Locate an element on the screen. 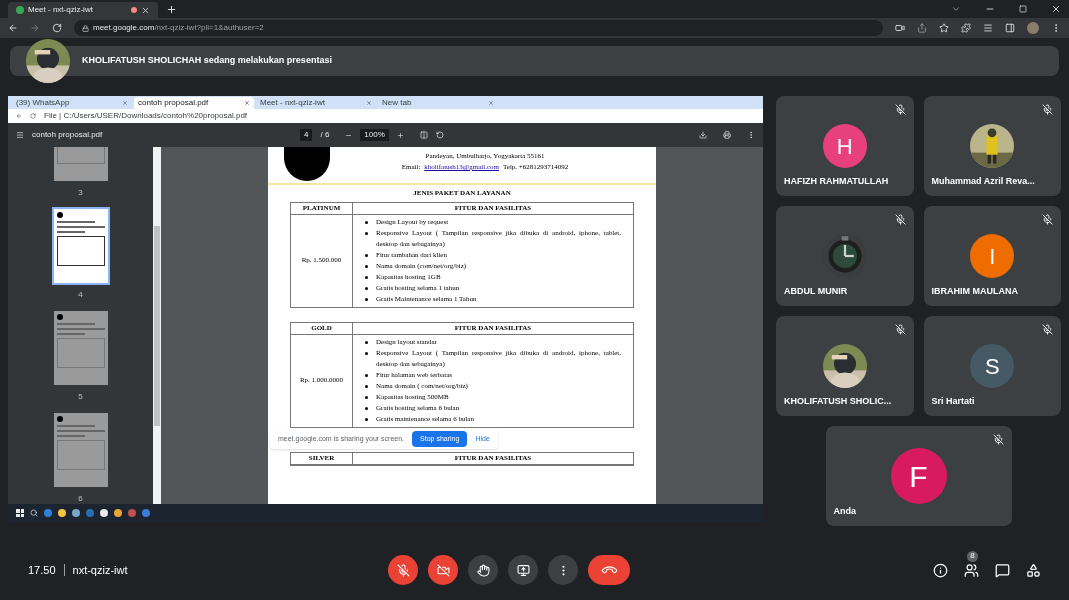 The image size is (1069, 600). leave-call-button is located at coordinates (609, 570).